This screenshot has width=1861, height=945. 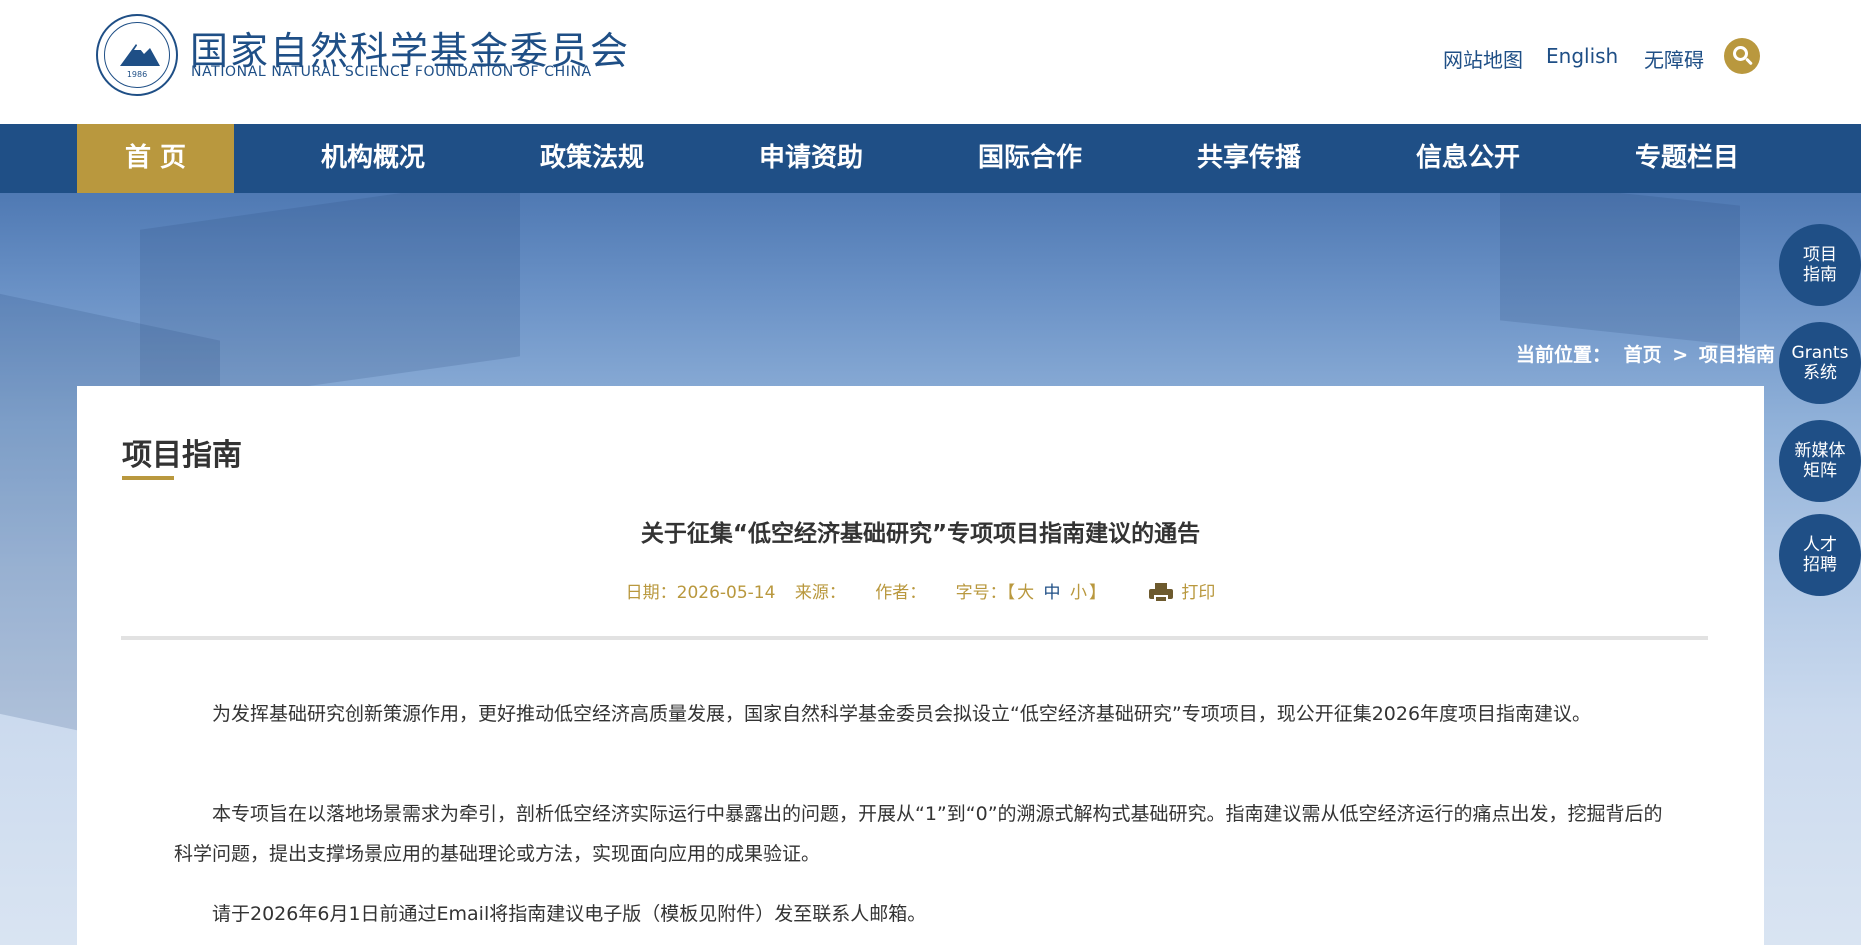 I want to click on nav-item-sharing: 共享传播, so click(x=1249, y=158).